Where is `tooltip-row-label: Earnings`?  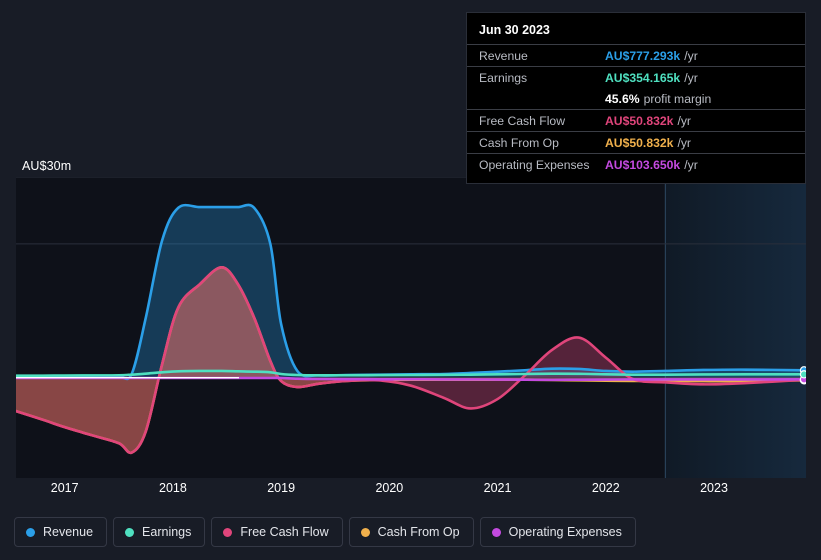
tooltip-row-label: Earnings is located at coordinates (503, 78).